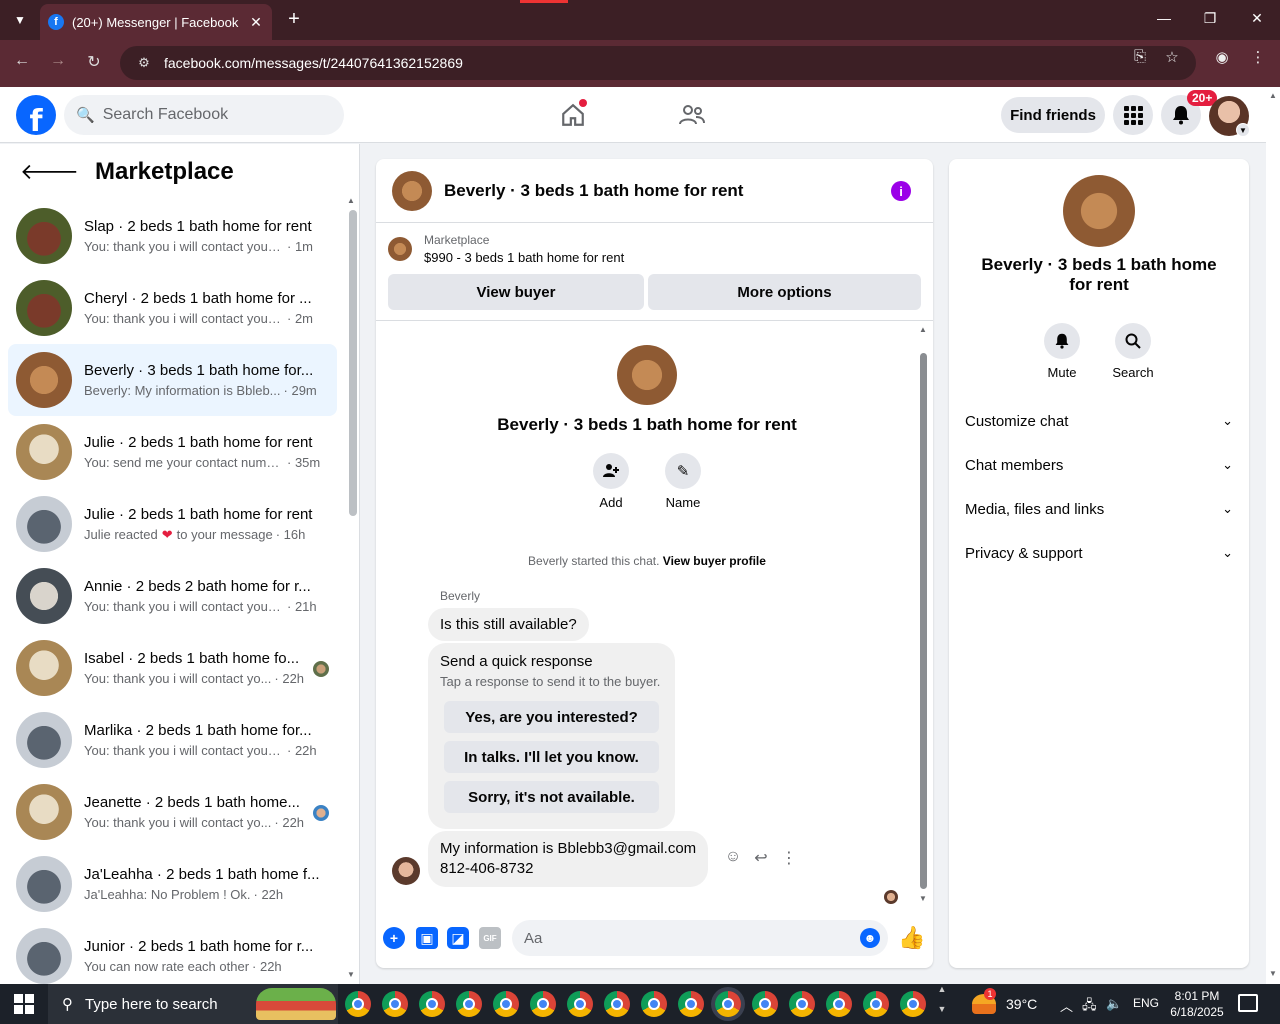 Image resolution: width=1280 pixels, height=1024 pixels. What do you see at coordinates (1164, 18) in the screenshot?
I see `minimize-icon: —` at bounding box center [1164, 18].